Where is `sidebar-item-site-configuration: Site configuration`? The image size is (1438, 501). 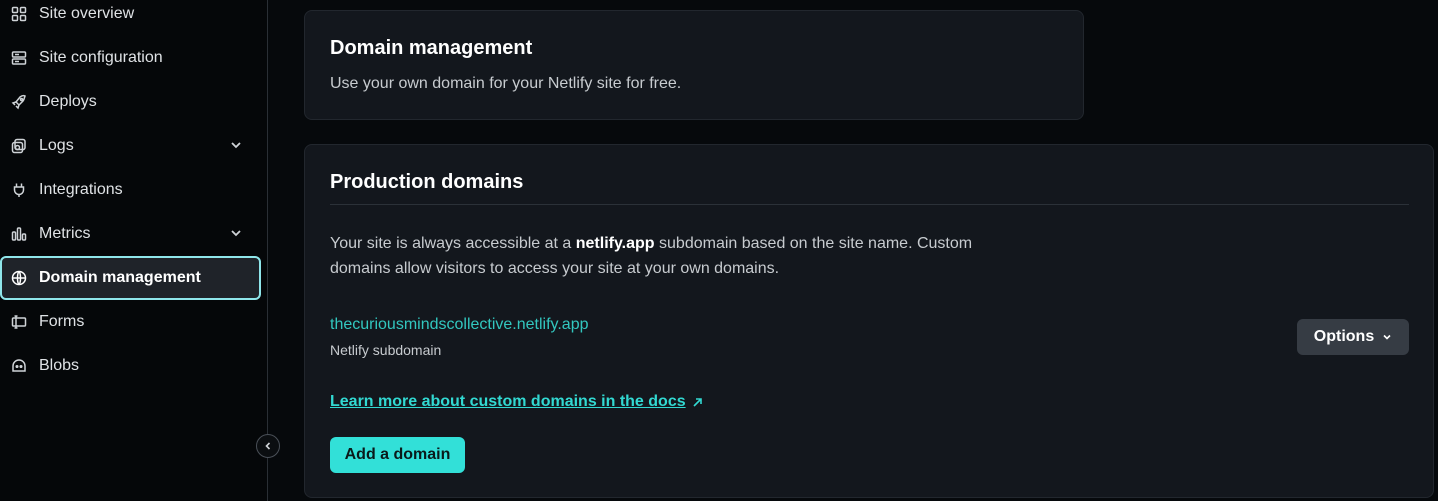 sidebar-item-site-configuration: Site configuration is located at coordinates (130, 58).